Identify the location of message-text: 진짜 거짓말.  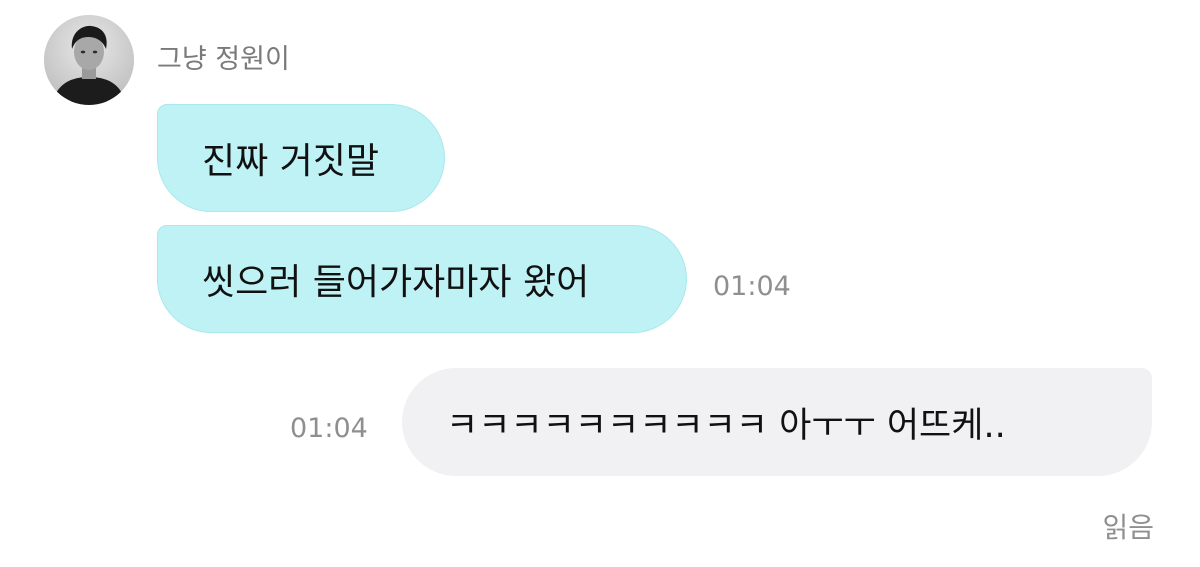
(291, 161).